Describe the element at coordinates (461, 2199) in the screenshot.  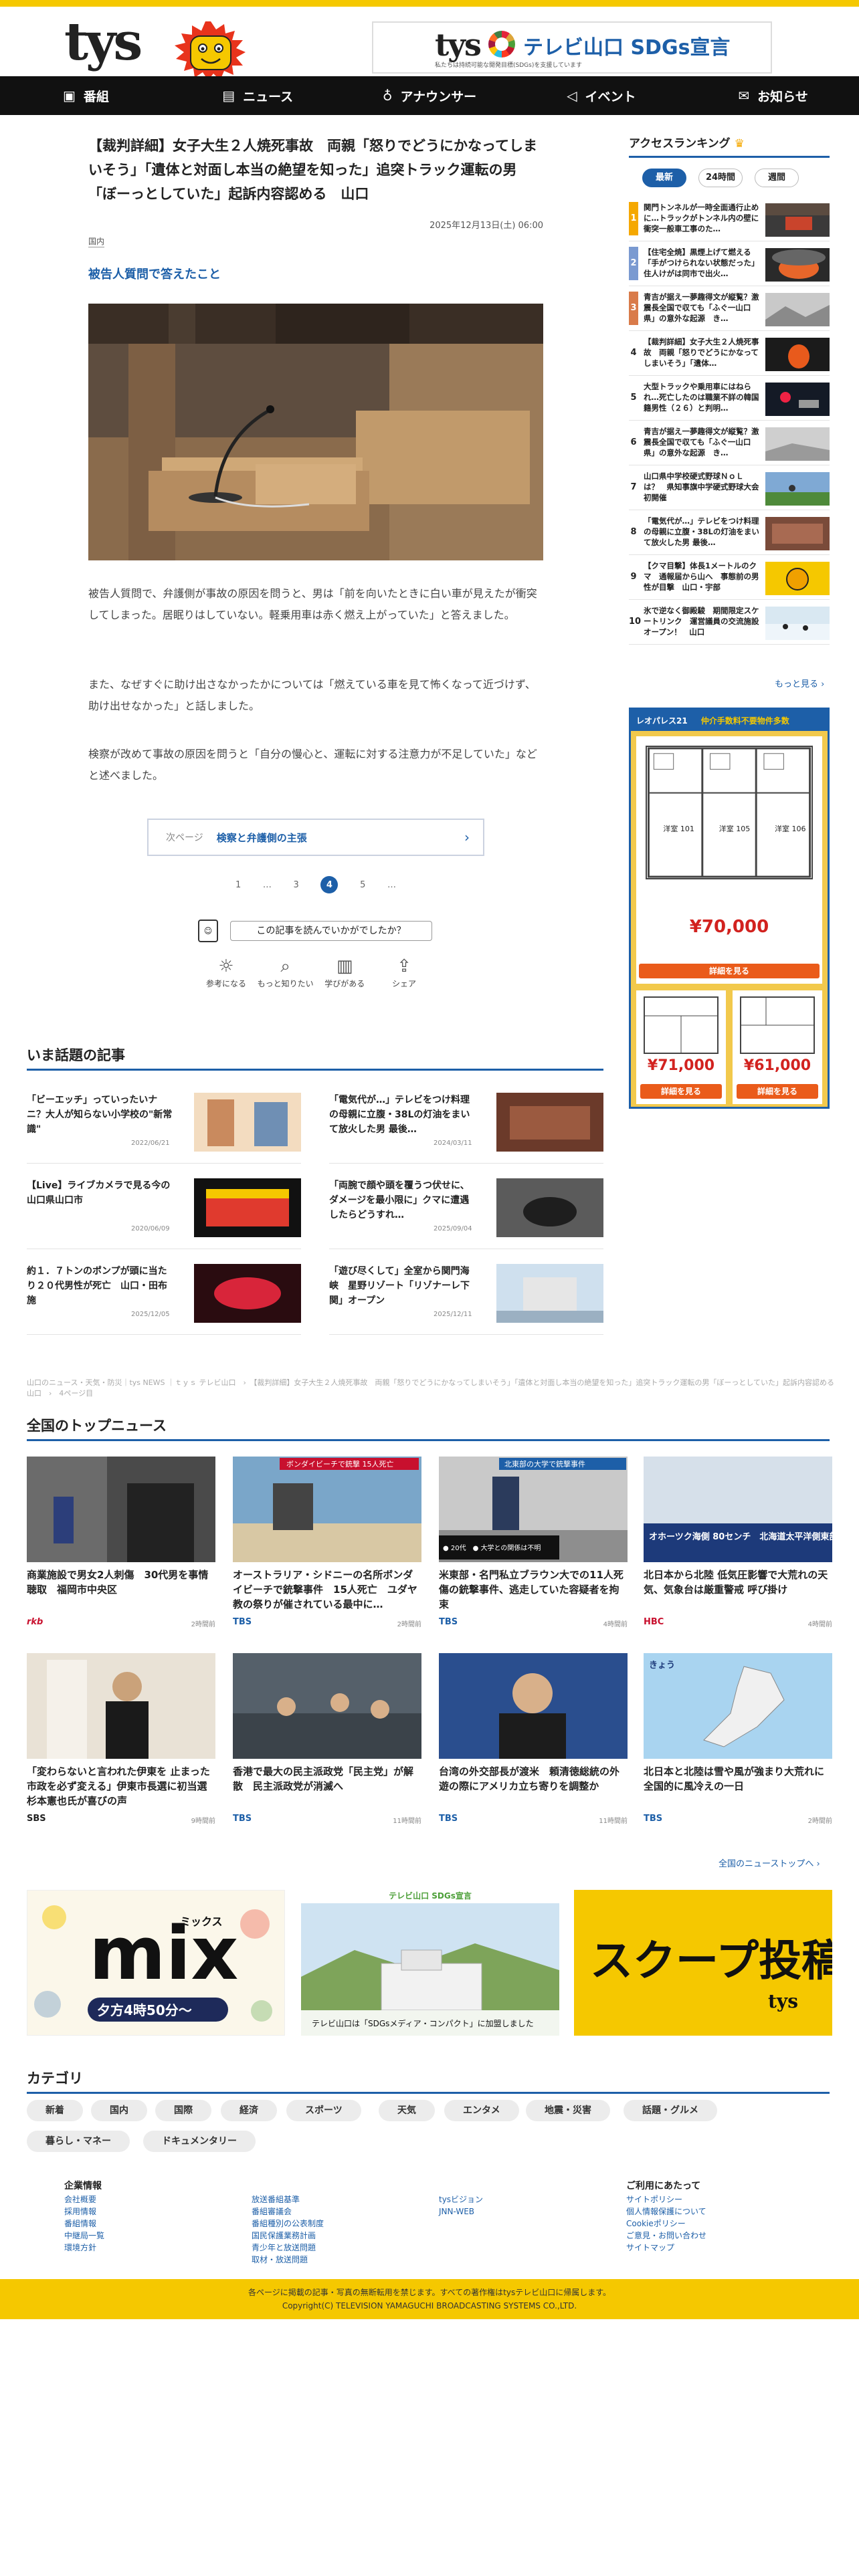
I see `footer-link: tysビジョン` at that location.